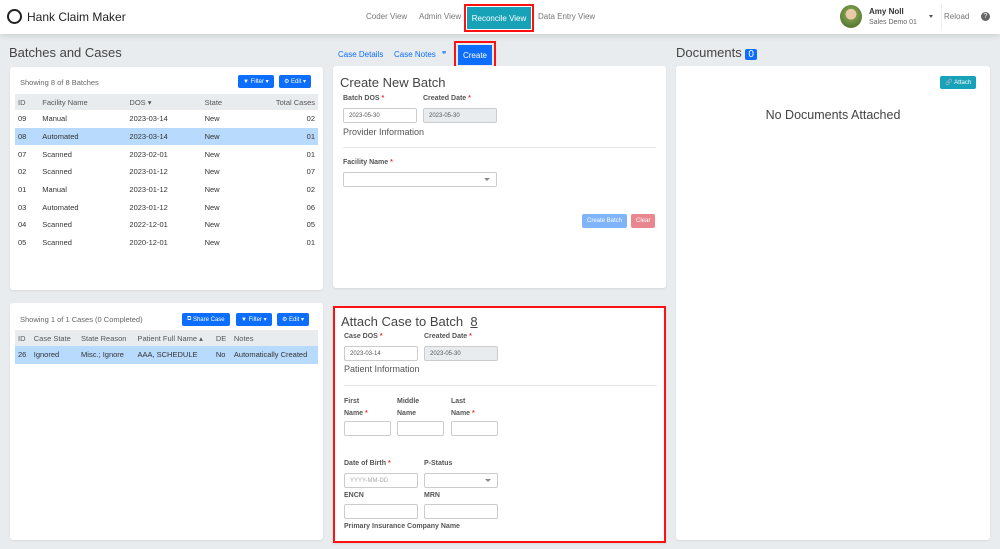 Image resolution: width=1000 pixels, height=549 pixels. Describe the element at coordinates (14, 16) in the screenshot. I see `logo-icon` at that location.